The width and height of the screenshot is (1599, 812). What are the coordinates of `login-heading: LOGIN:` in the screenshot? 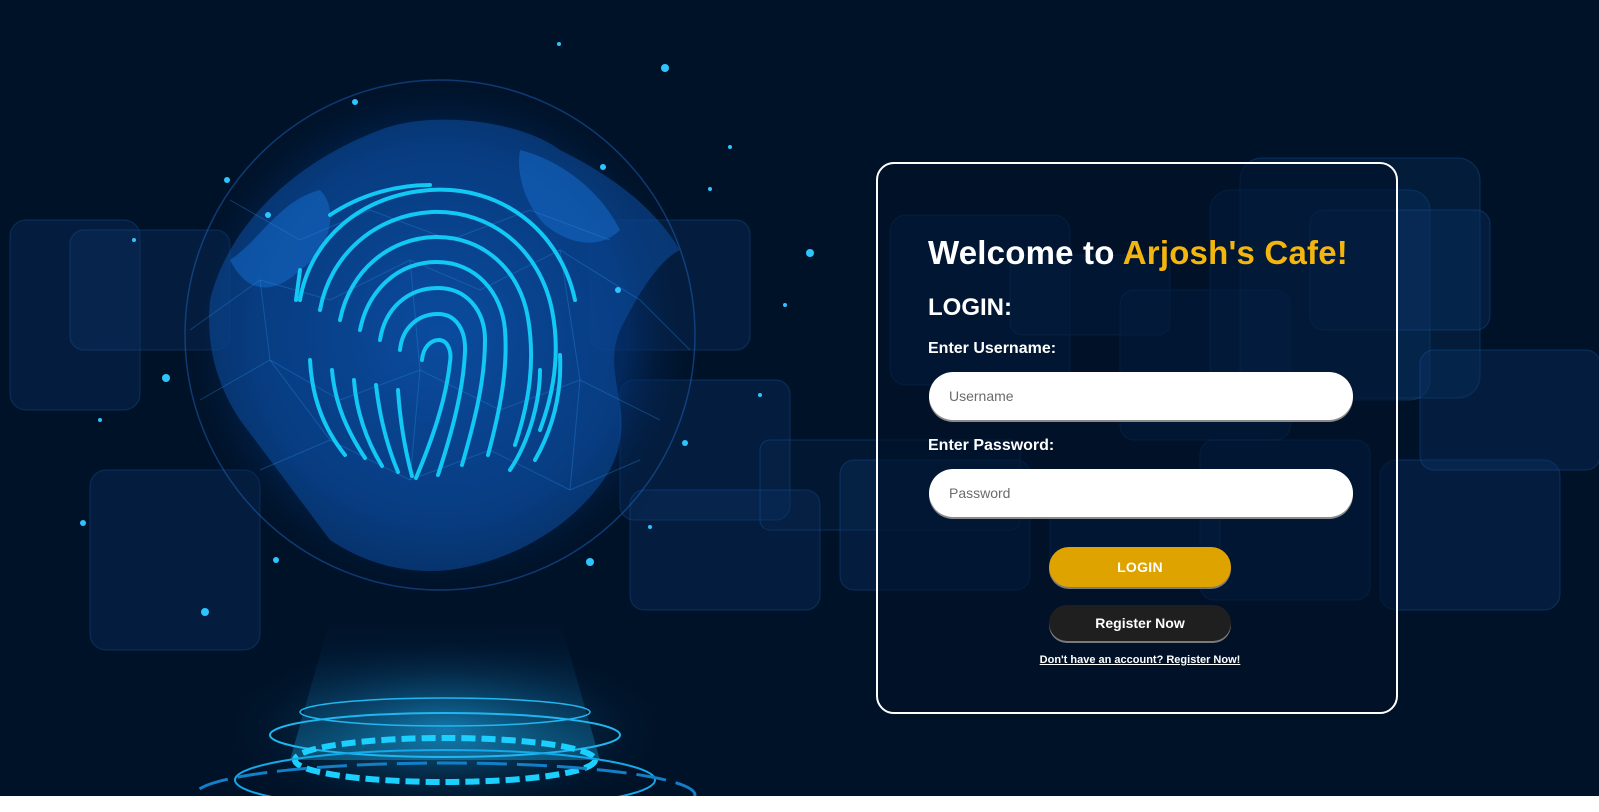 It's located at (970, 307).